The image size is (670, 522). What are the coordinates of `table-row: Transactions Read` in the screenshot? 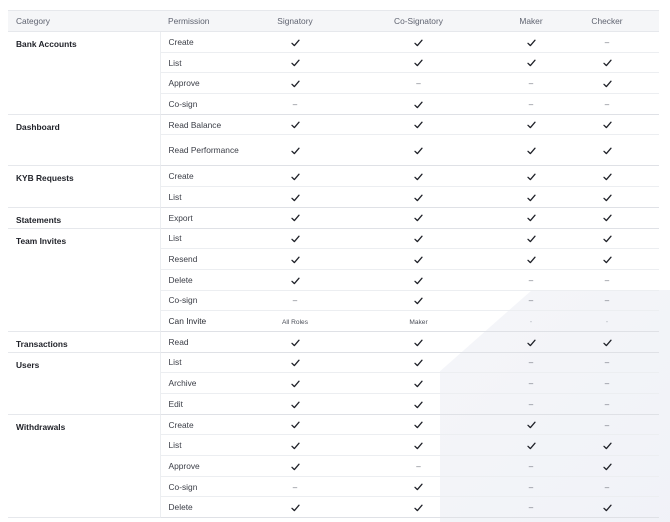 It's located at (333, 342).